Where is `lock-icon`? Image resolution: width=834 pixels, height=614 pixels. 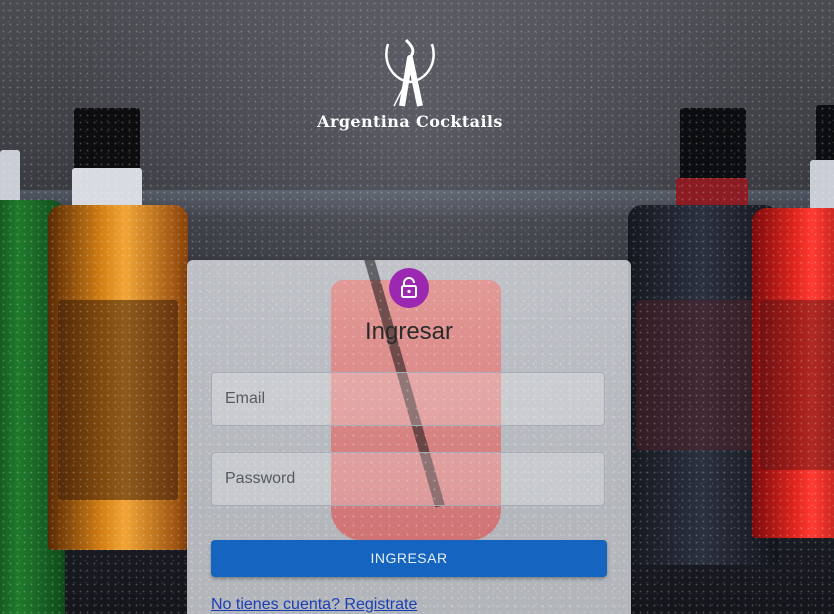
lock-icon is located at coordinates (409, 287).